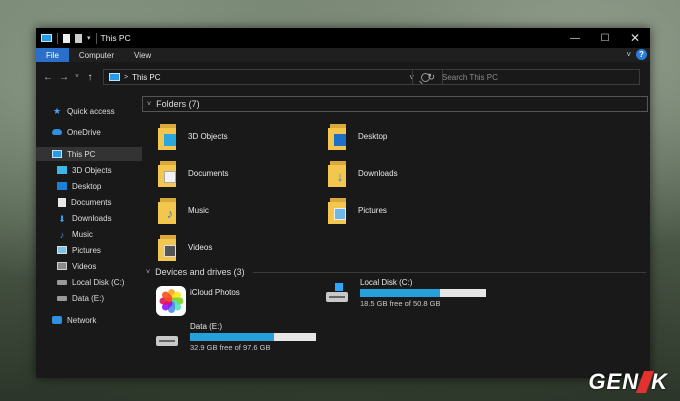 The width and height of the screenshot is (680, 401). What do you see at coordinates (635, 38) in the screenshot?
I see `close-button: ✕` at bounding box center [635, 38].